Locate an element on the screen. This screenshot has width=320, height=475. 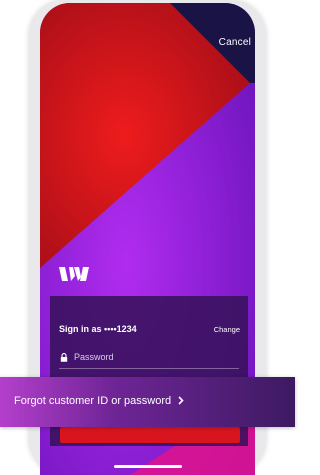
cancel-button: Cancel is located at coordinates (235, 42).